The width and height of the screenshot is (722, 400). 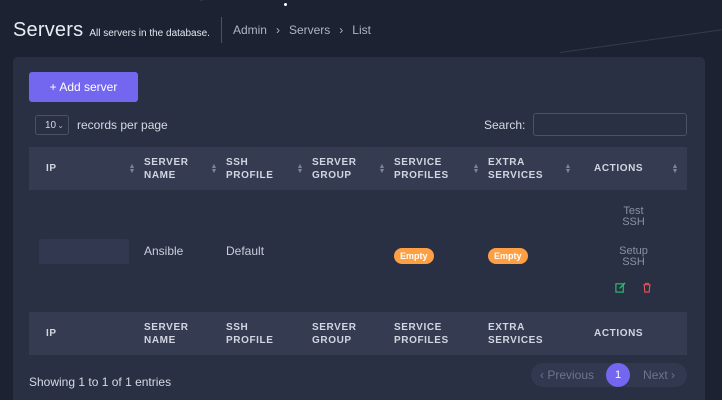 I want to click on cell-ip, so click(x=86, y=251).